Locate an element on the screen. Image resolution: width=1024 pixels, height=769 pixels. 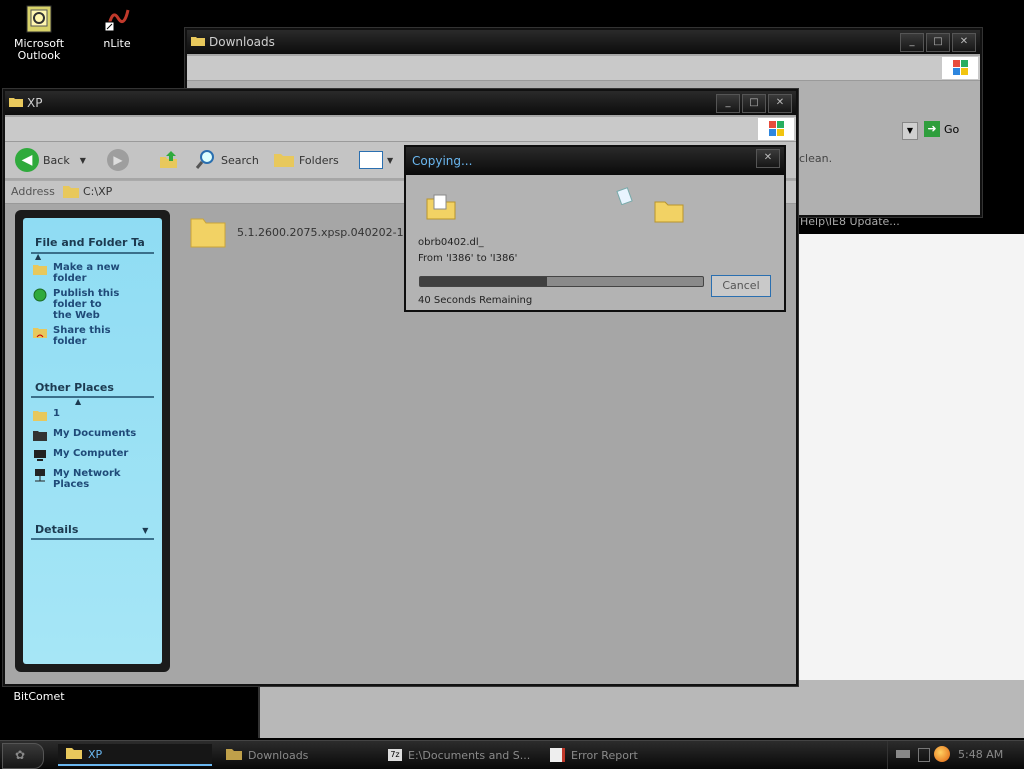
my-network-places-link: My Network Places is located at coordinates (93, 479).